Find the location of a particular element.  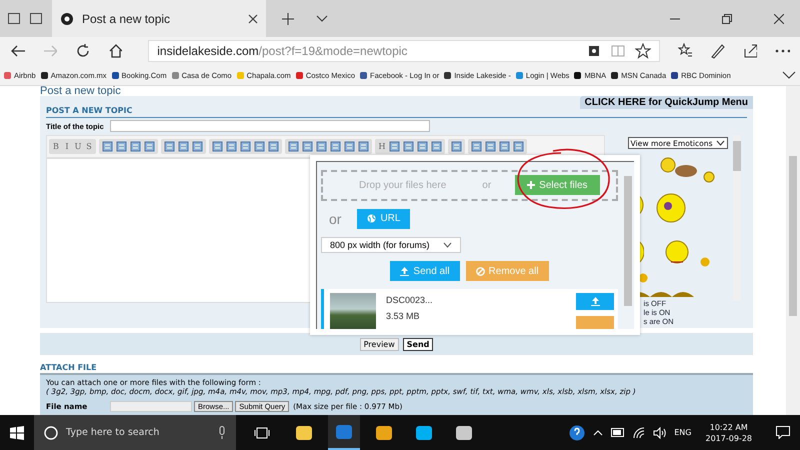

ban-icon is located at coordinates (480, 271).